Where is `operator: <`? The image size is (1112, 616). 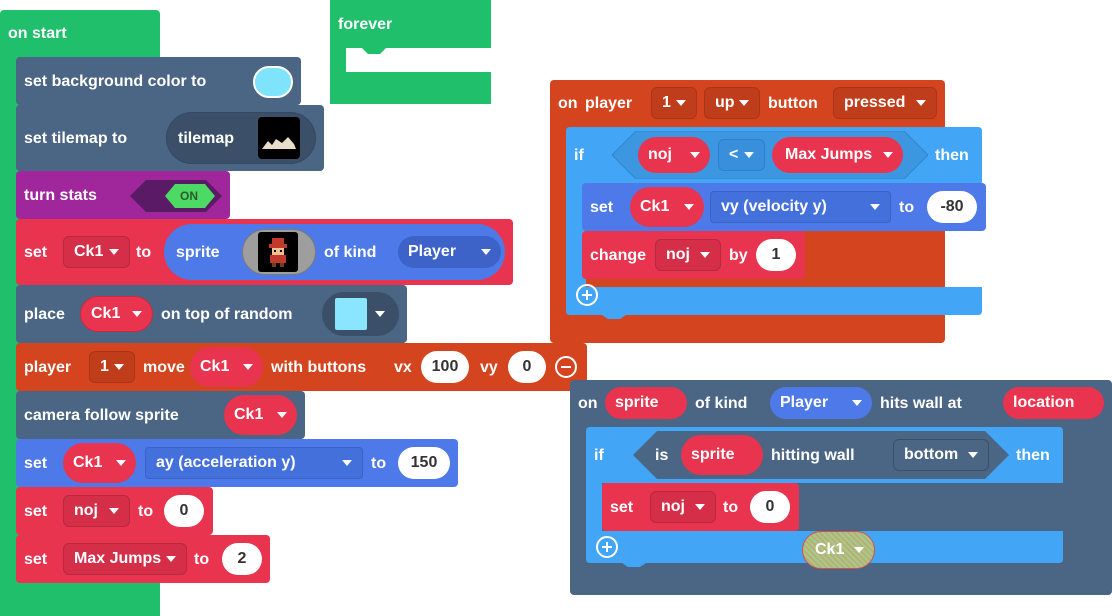 operator: < is located at coordinates (734, 154).